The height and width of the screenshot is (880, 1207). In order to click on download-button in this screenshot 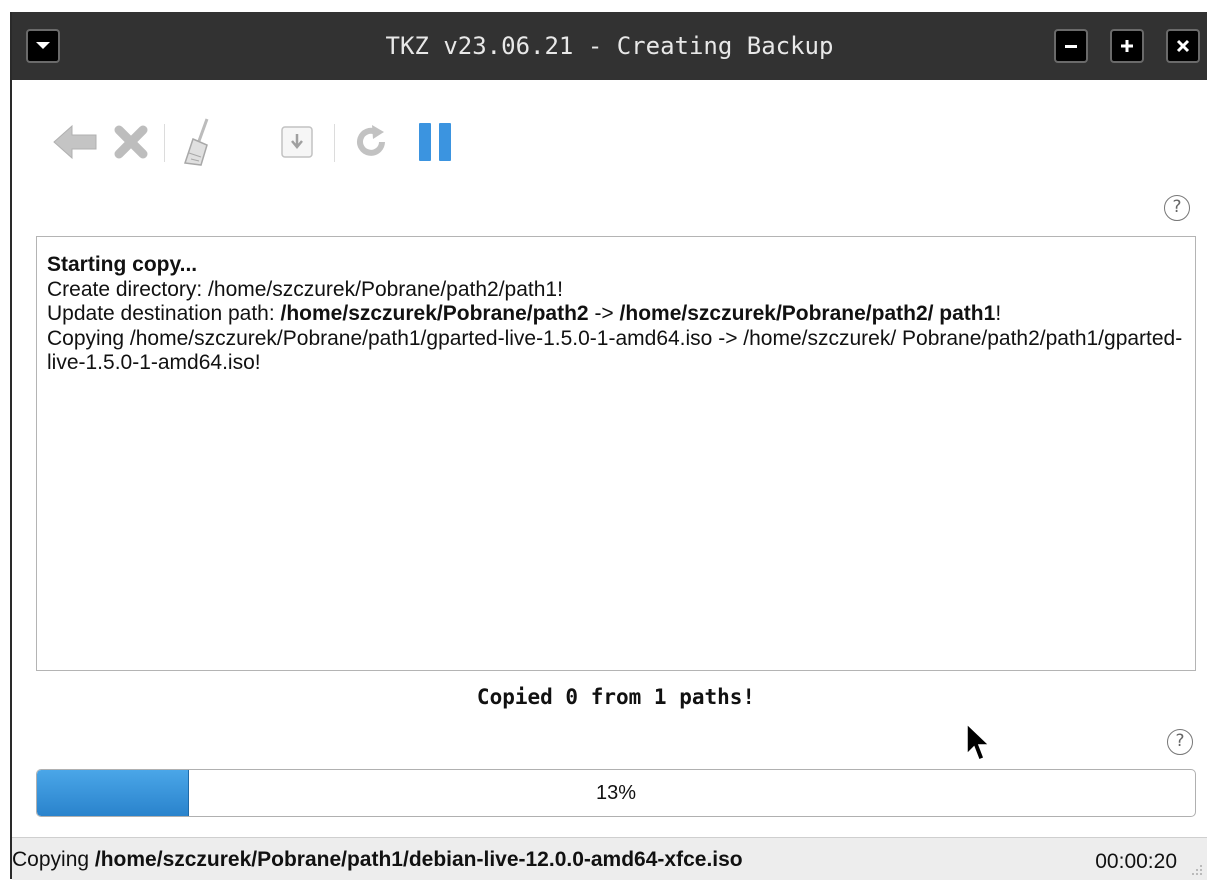, I will do `click(297, 142)`.